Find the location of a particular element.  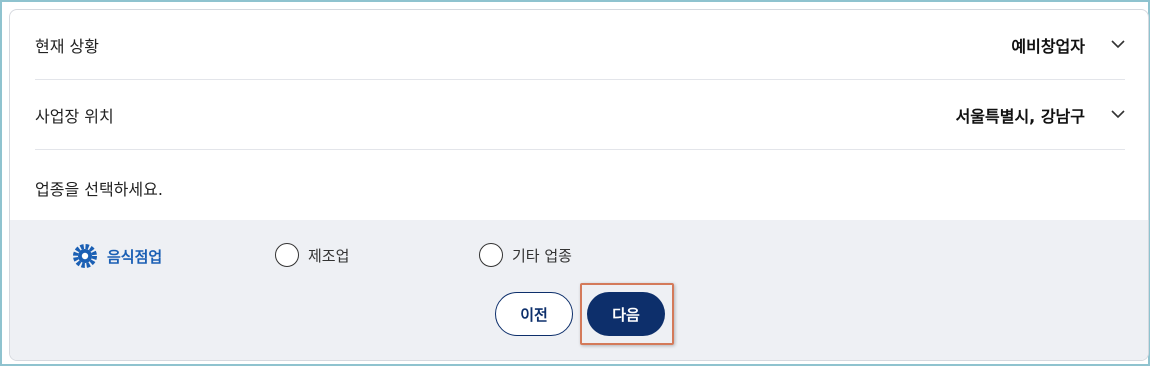

radio-selected-icon is located at coordinates (85, 256).